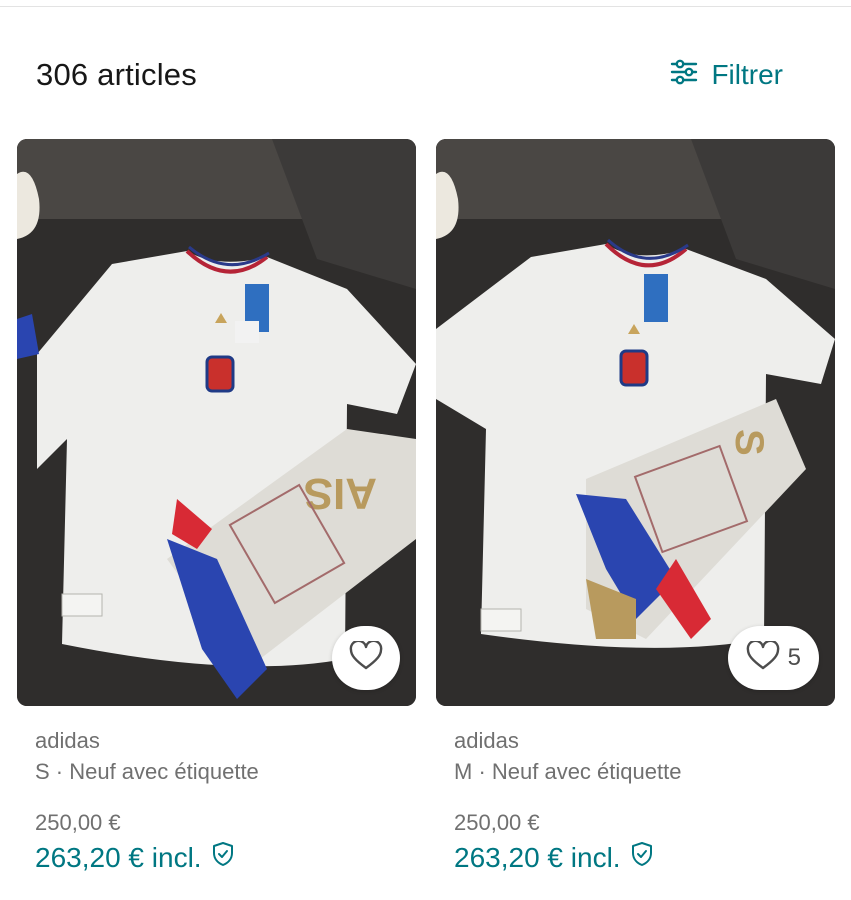 This screenshot has width=851, height=900. Describe the element at coordinates (749, 442) in the screenshot. I see `svg-text: S` at that location.